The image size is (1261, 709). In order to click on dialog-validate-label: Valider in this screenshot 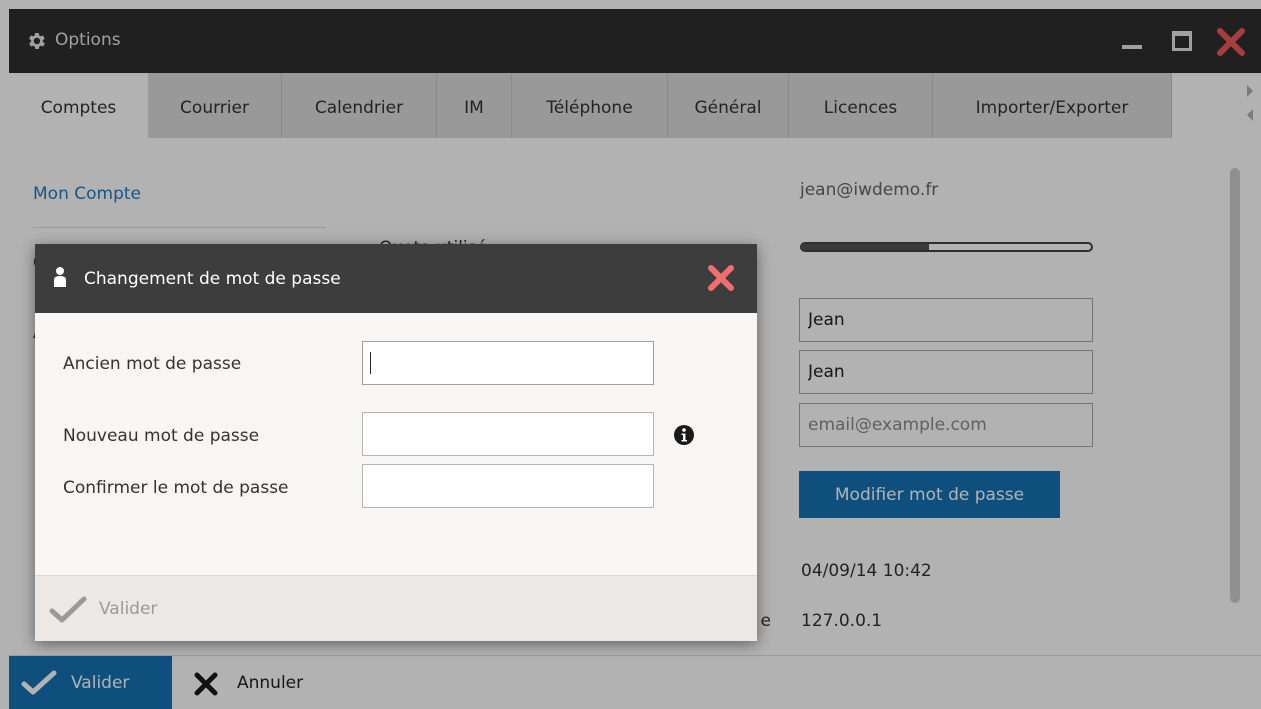, I will do `click(128, 609)`.